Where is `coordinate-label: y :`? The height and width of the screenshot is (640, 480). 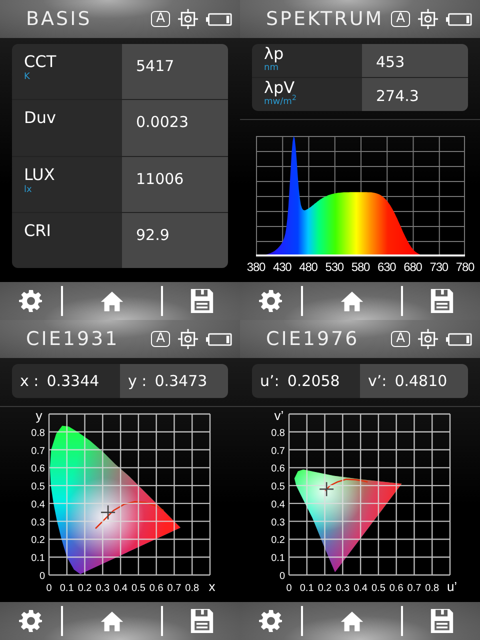
coordinate-label: y : is located at coordinates (137, 381).